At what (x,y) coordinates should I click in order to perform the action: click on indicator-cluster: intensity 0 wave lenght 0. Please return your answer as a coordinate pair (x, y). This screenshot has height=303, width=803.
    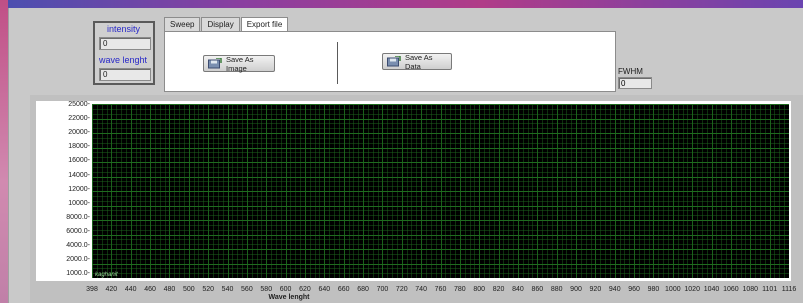
    Looking at the image, I should click on (124, 53).